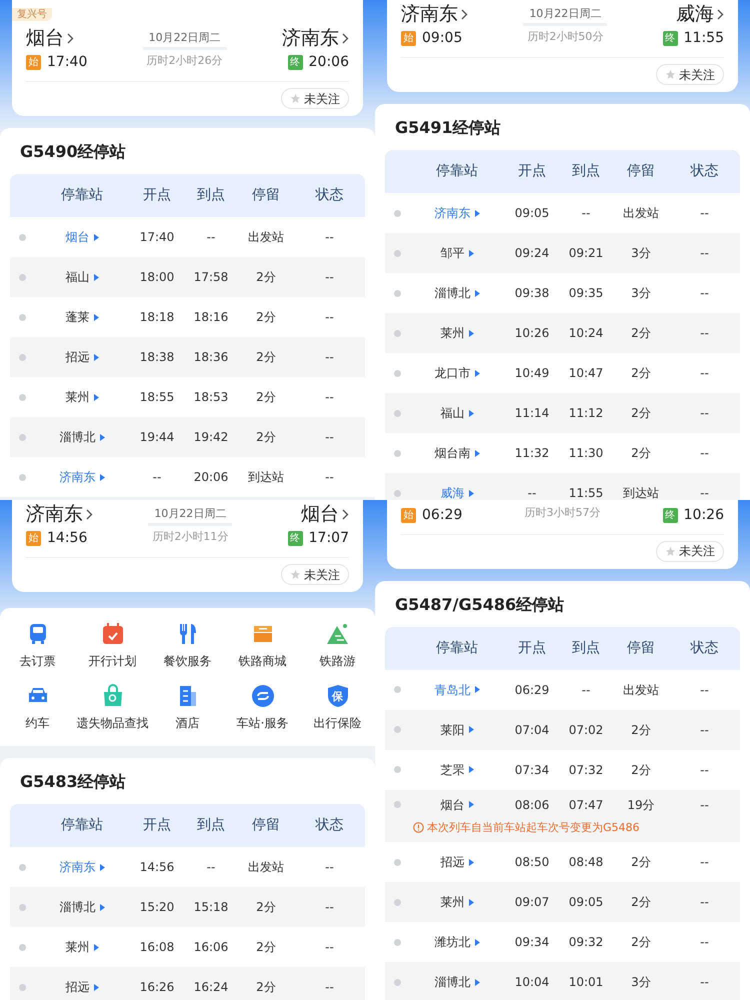  Describe the element at coordinates (187, 646) in the screenshot. I see `service-shortcut: 餐饮服务` at that location.